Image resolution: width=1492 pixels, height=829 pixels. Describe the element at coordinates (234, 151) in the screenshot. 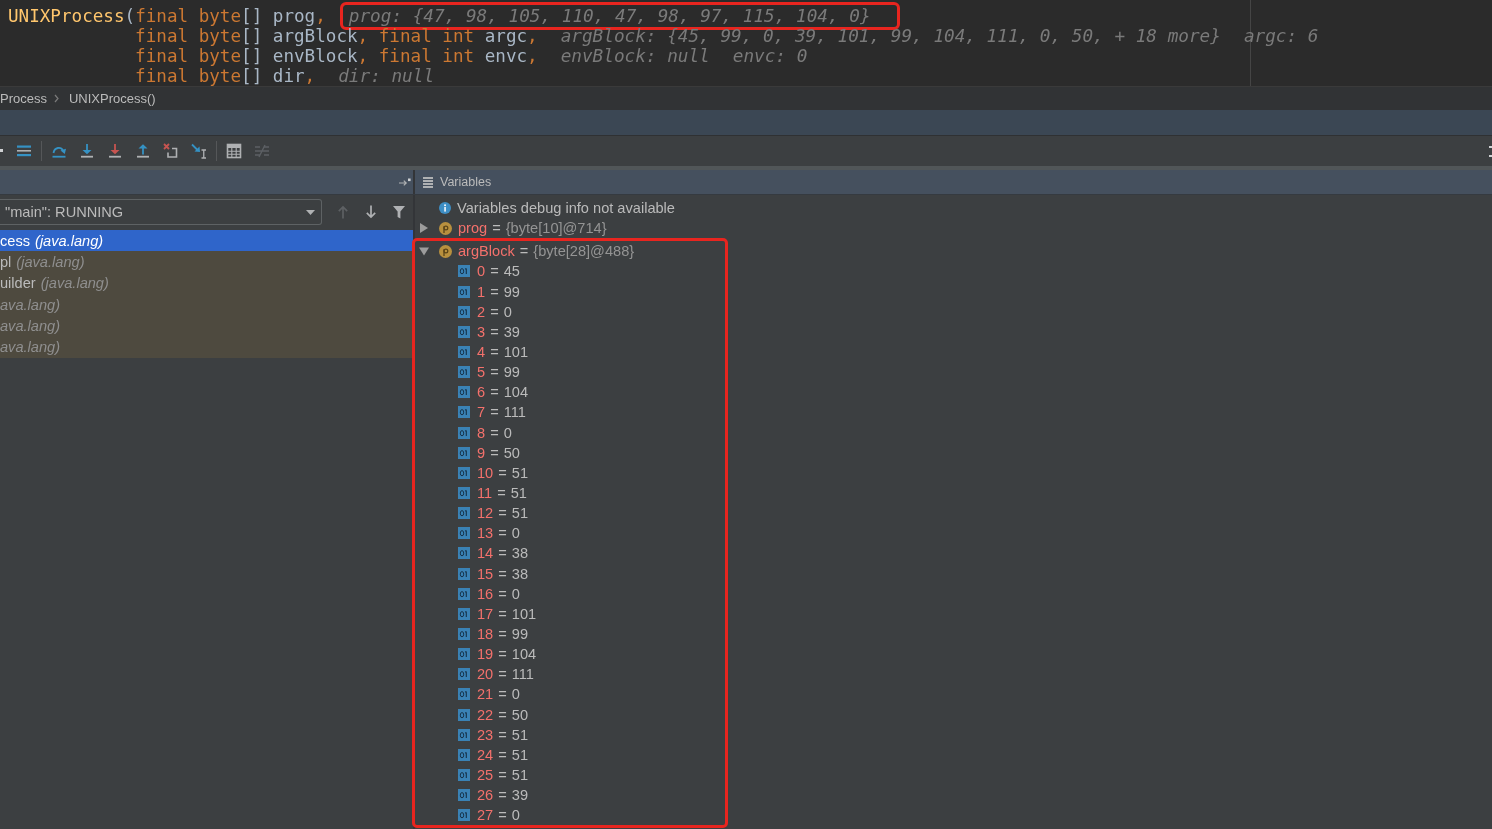

I see `calculator-icon` at that location.